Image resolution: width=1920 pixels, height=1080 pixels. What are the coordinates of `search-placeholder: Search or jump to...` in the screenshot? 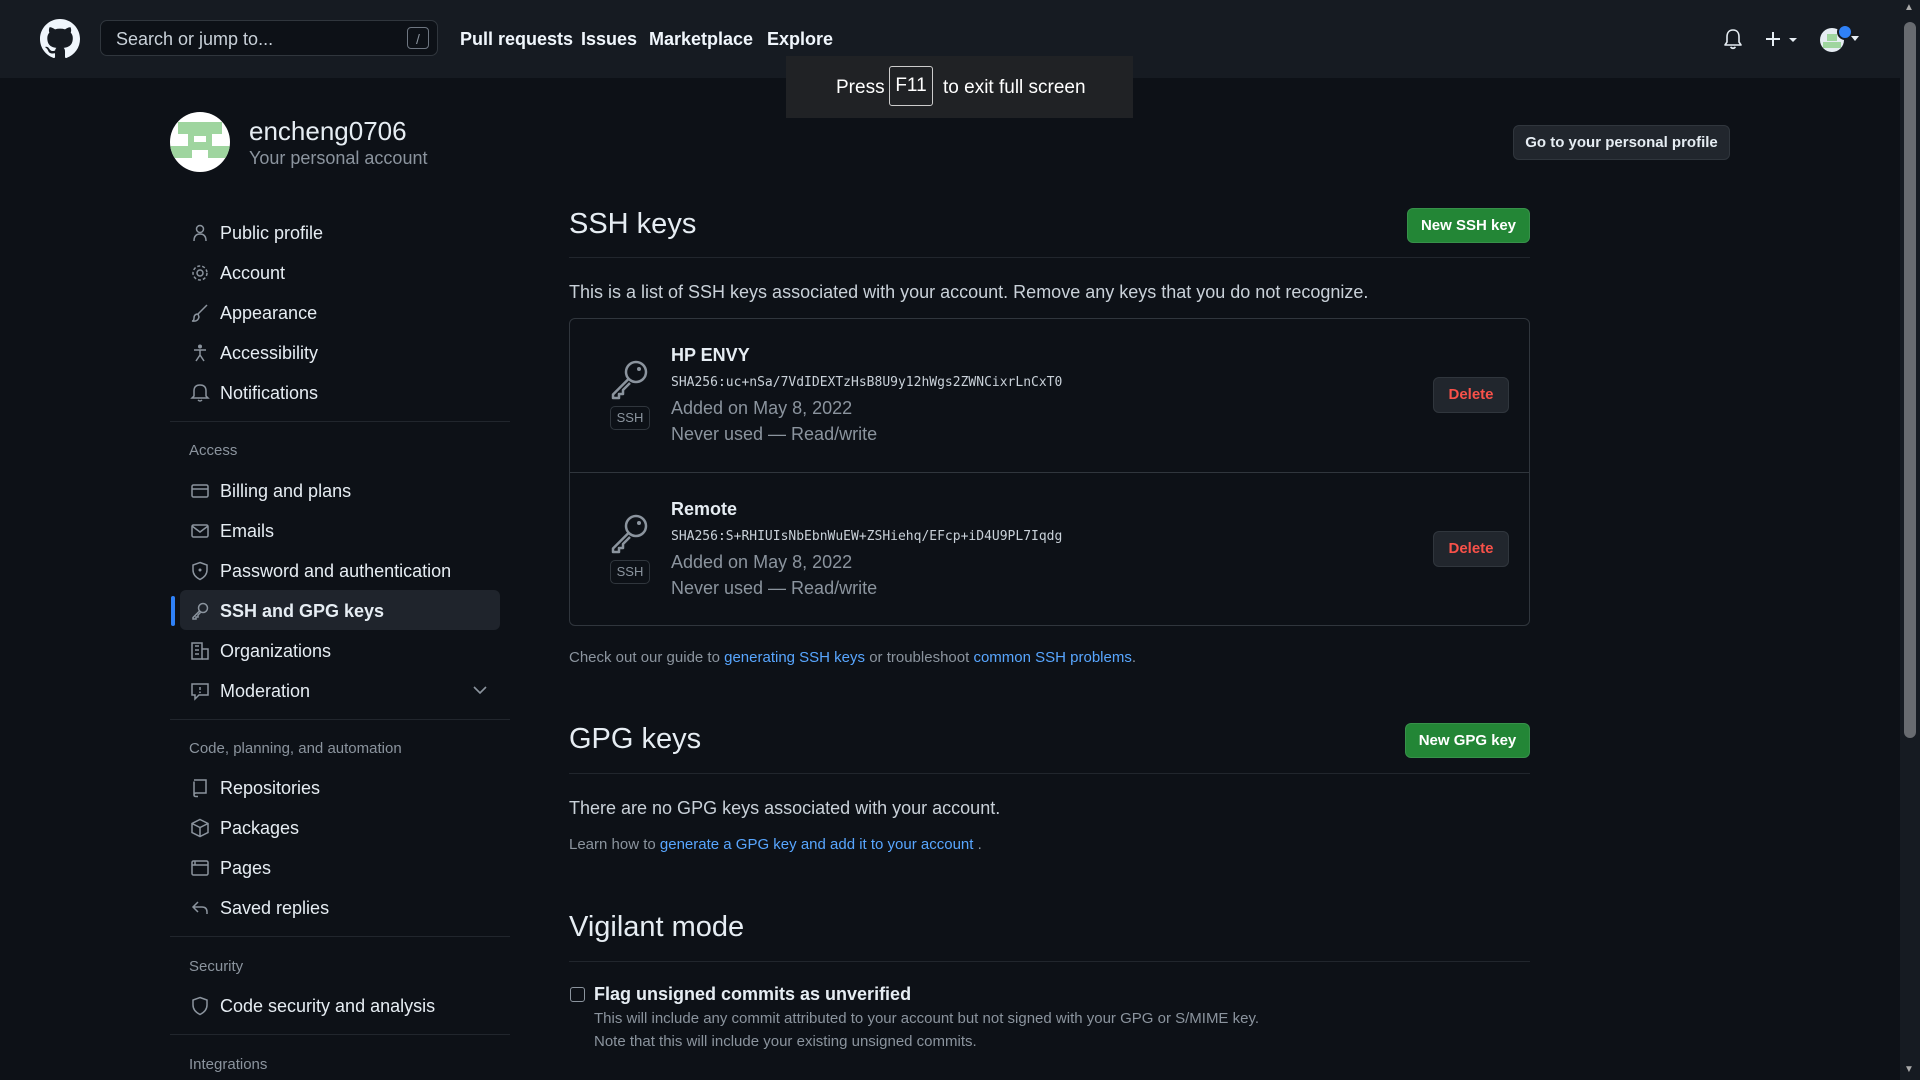 It's located at (195, 39).